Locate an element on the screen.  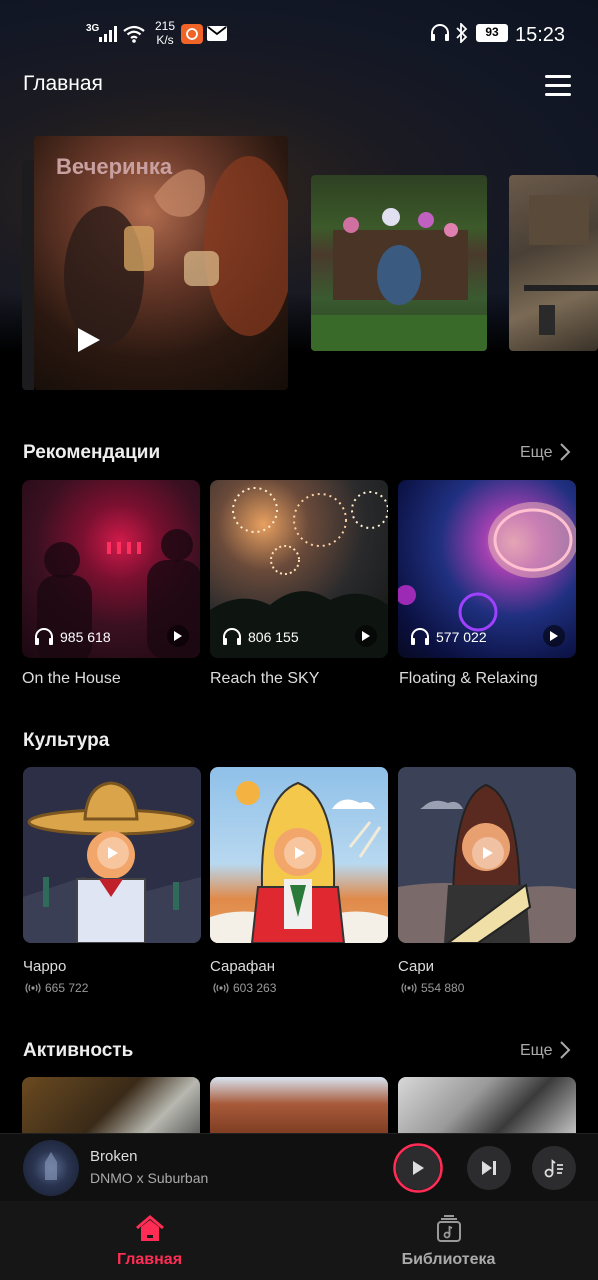
speed-value: 215 is located at coordinates (165, 26).